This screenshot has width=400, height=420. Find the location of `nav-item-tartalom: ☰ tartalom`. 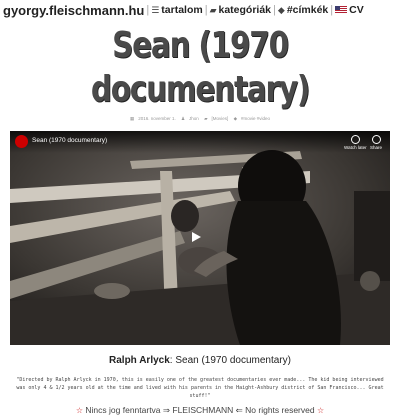

nav-item-tartalom: ☰ tartalom is located at coordinates (177, 10).